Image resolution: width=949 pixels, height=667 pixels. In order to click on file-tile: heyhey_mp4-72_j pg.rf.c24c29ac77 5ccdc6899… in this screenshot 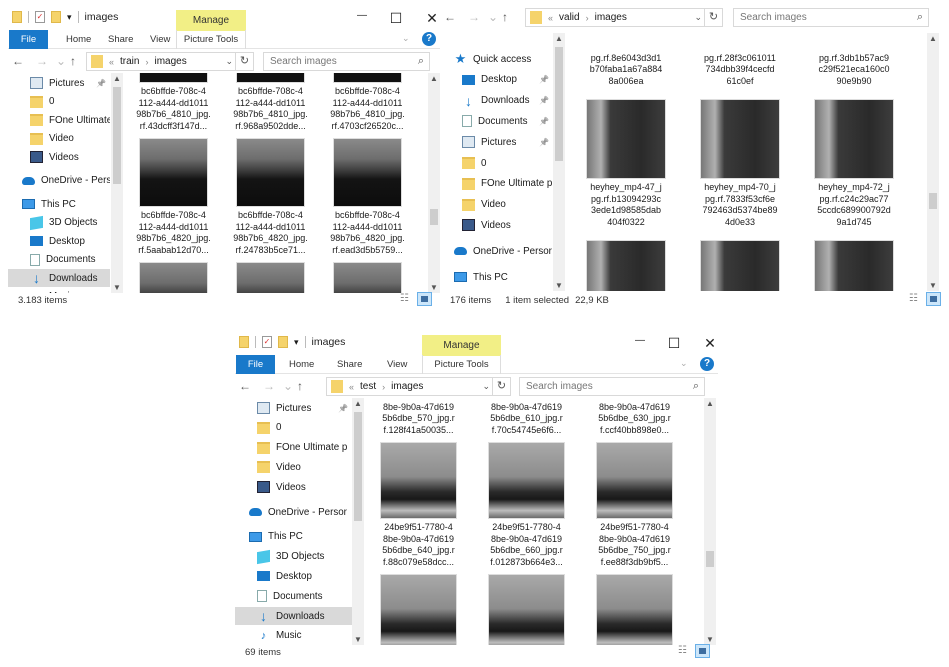, I will do `click(854, 164)`.